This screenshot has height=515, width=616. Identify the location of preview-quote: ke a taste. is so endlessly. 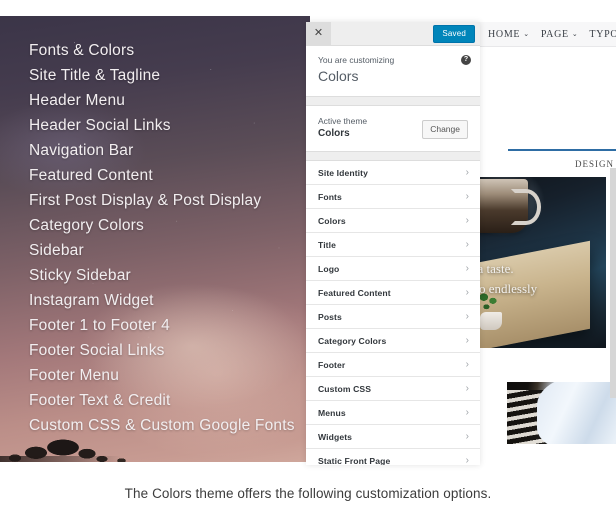
(543, 279).